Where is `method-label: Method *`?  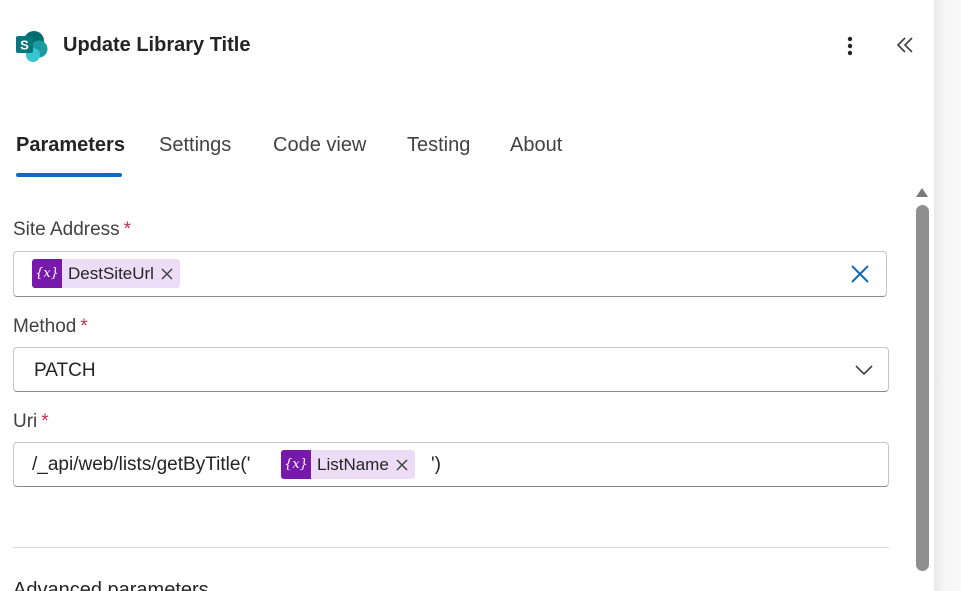 method-label: Method * is located at coordinates (50, 327).